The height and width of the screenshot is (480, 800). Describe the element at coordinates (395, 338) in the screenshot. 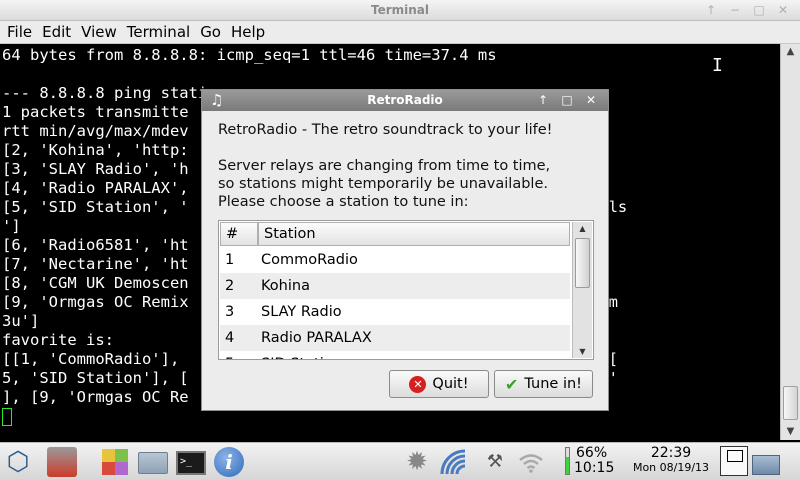

I see `list-item: 4 Radio PARALAX` at that location.